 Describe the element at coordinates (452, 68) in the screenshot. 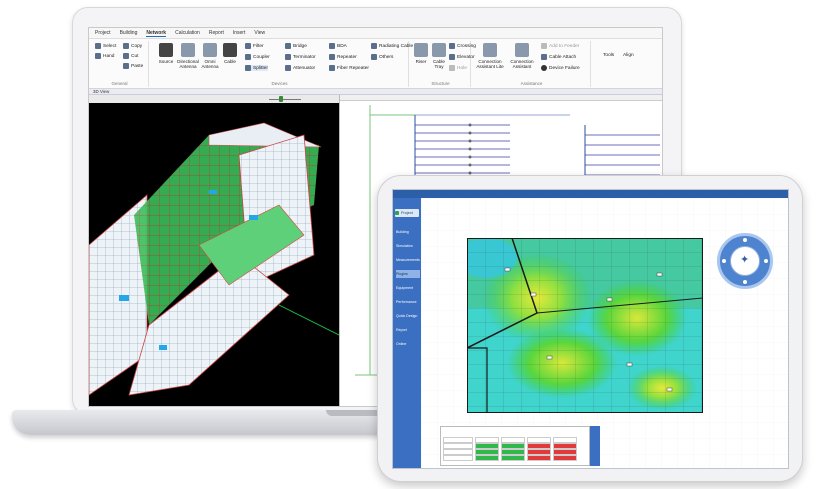

I see `hole-icon` at that location.